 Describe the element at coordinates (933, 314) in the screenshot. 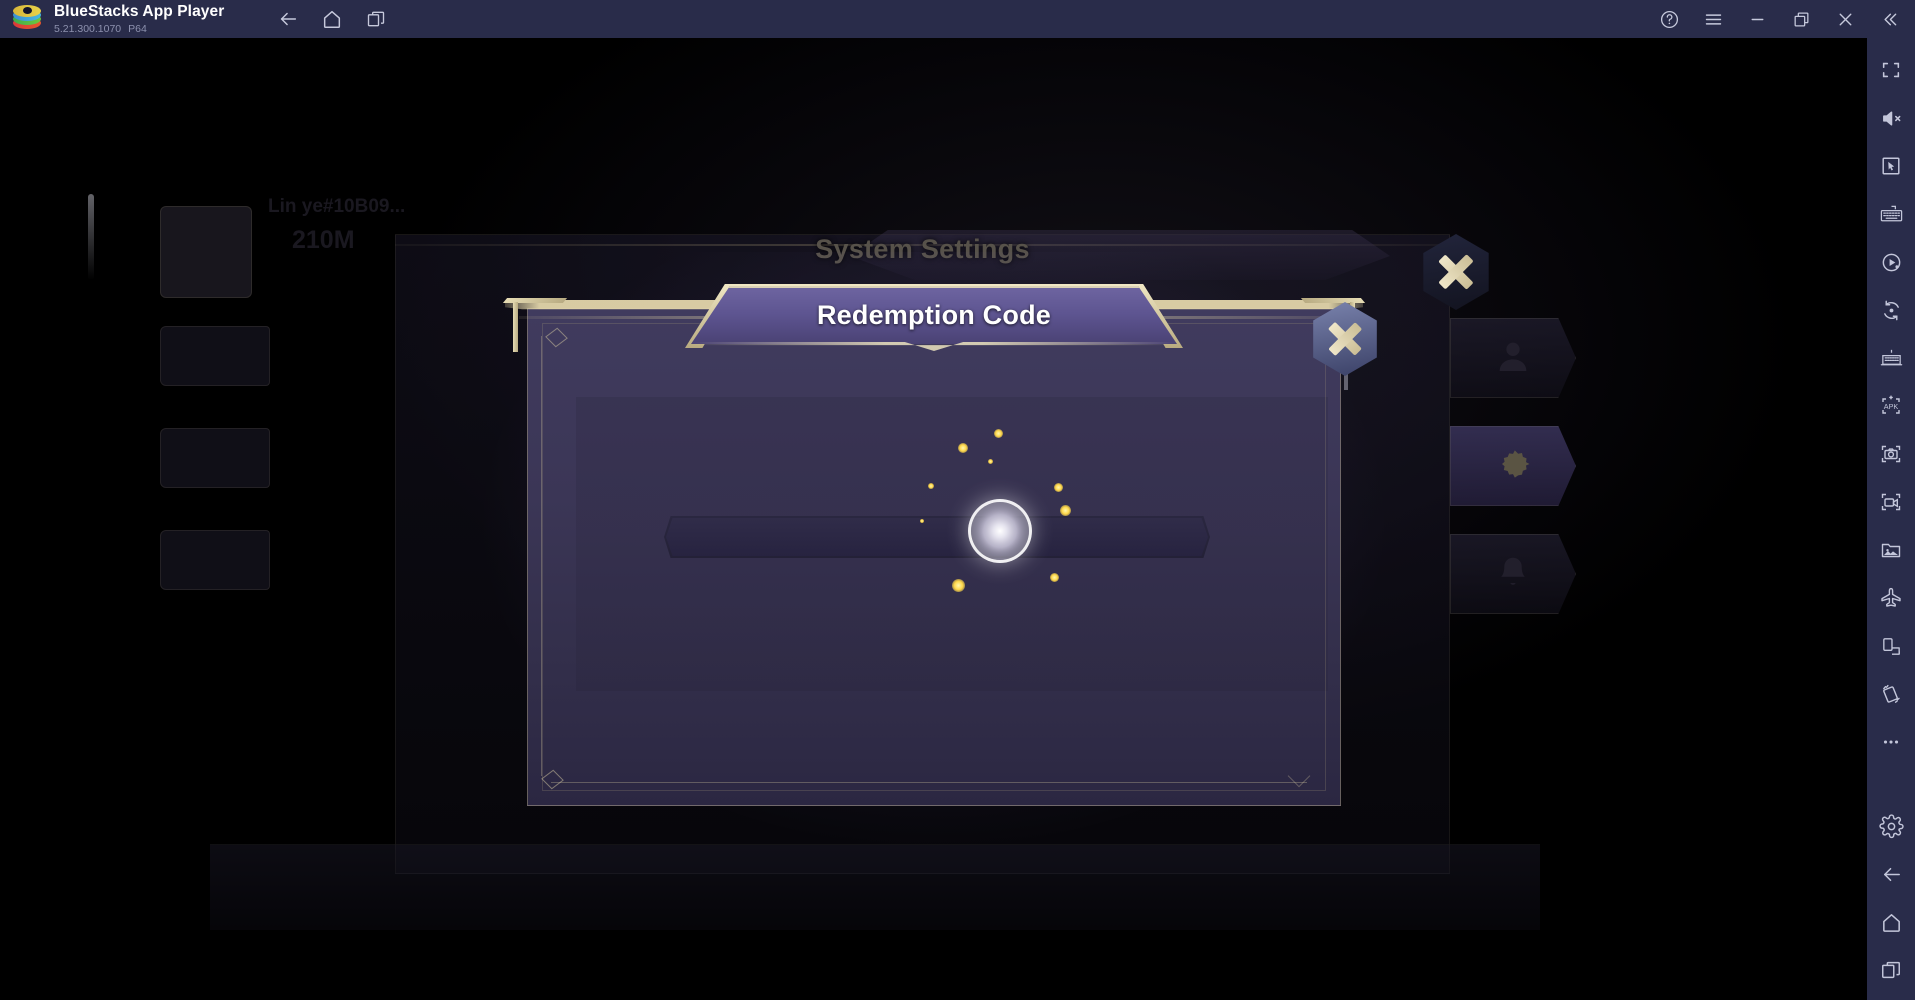

I see `dialog-title: Redemption Code` at that location.